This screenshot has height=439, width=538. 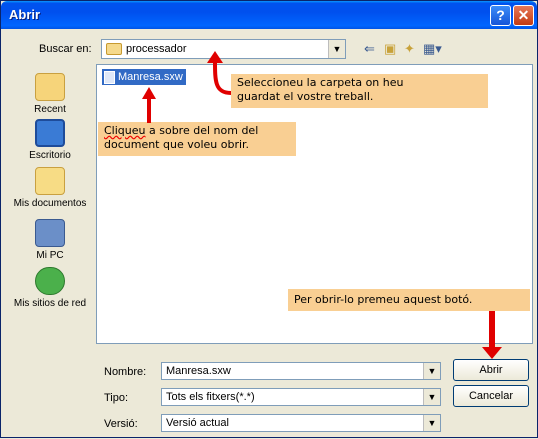 I want to click on file-type-value: Tots els fitxers(*.*), so click(x=210, y=397).